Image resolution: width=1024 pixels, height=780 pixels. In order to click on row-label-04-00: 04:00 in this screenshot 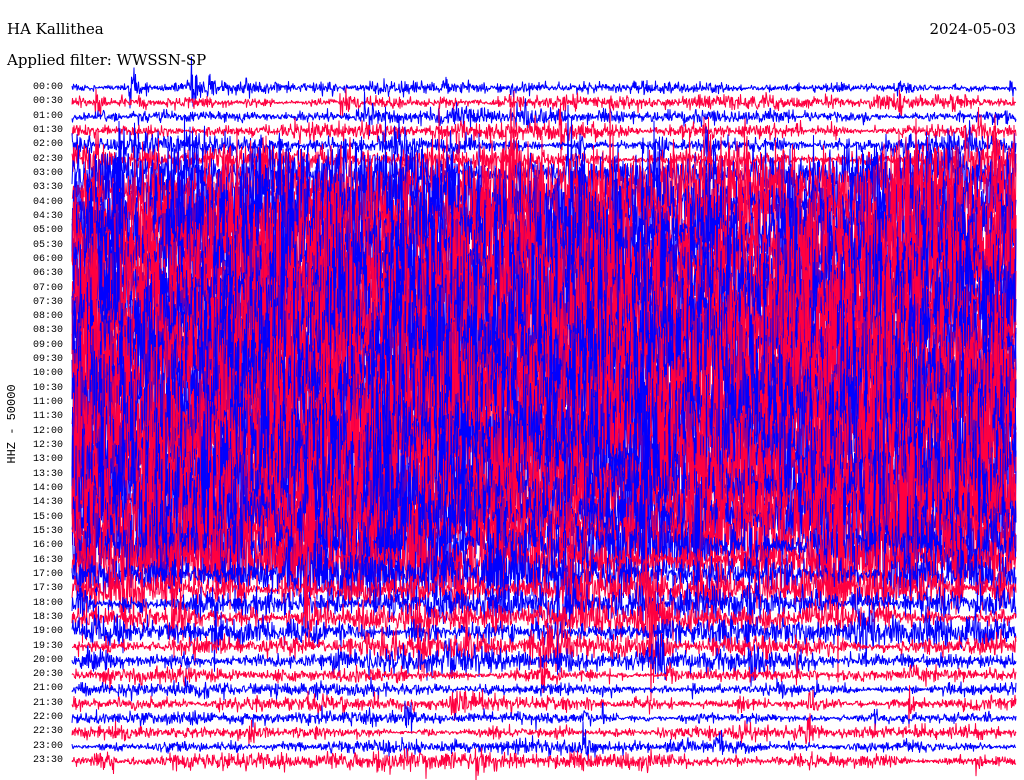, I will do `click(47, 202)`.